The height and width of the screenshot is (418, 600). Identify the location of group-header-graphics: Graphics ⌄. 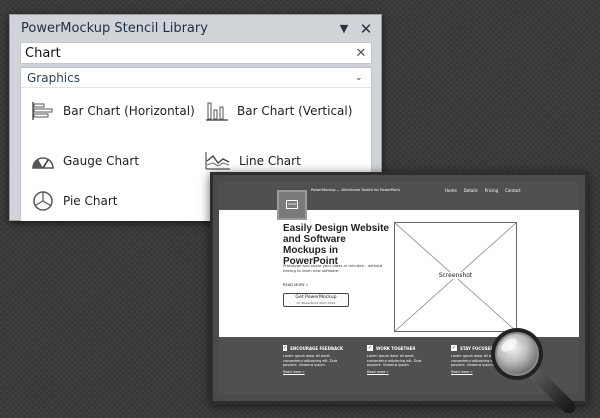
(196, 78).